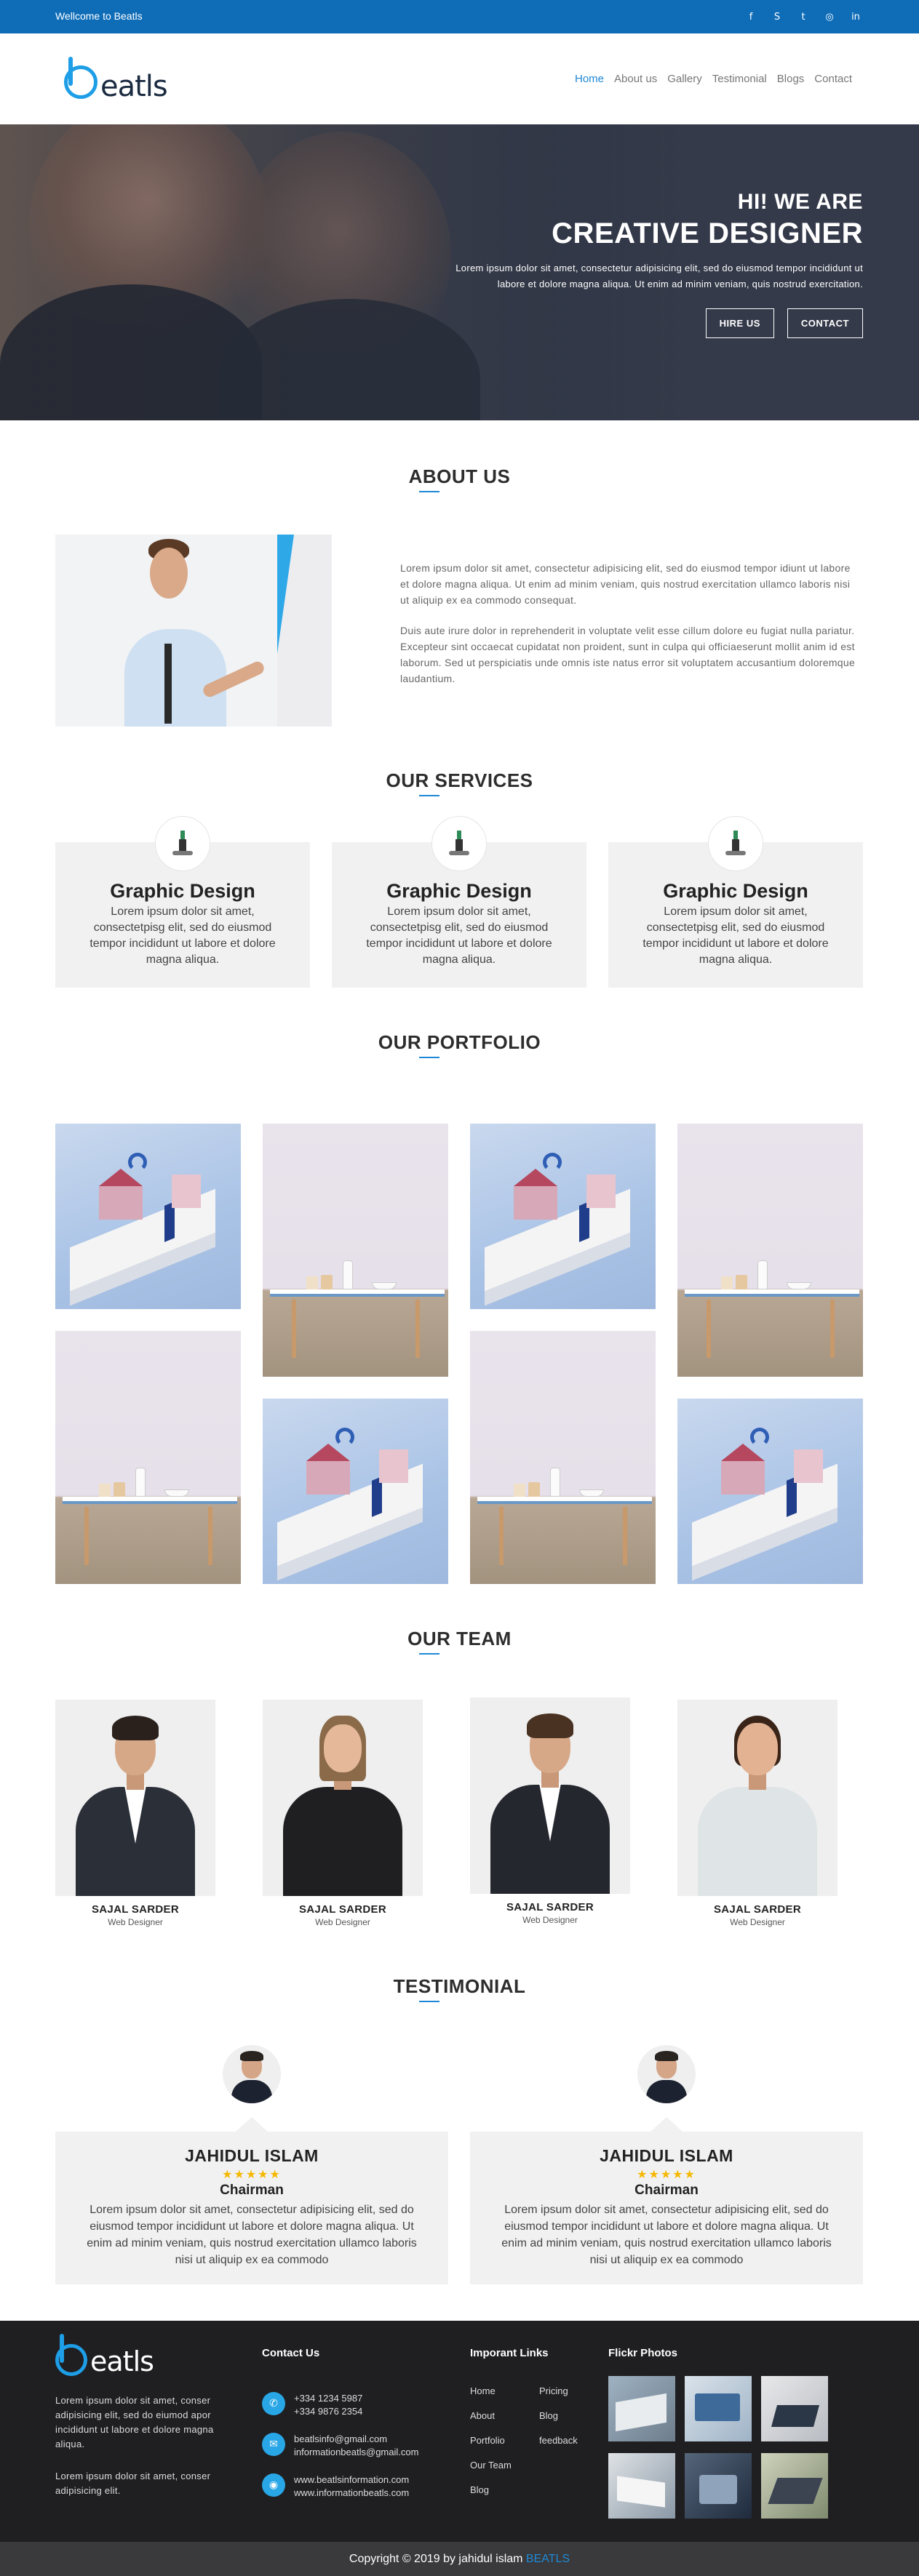  What do you see at coordinates (459, 1044) in the screenshot?
I see `portfolio-title: OUR PORTFOLIO` at bounding box center [459, 1044].